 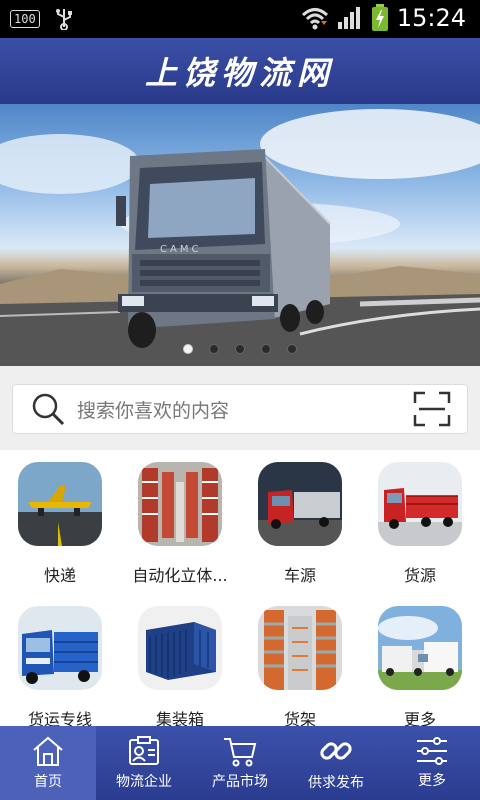 I want to click on app-header: 上饶物流网, so click(x=240, y=71).